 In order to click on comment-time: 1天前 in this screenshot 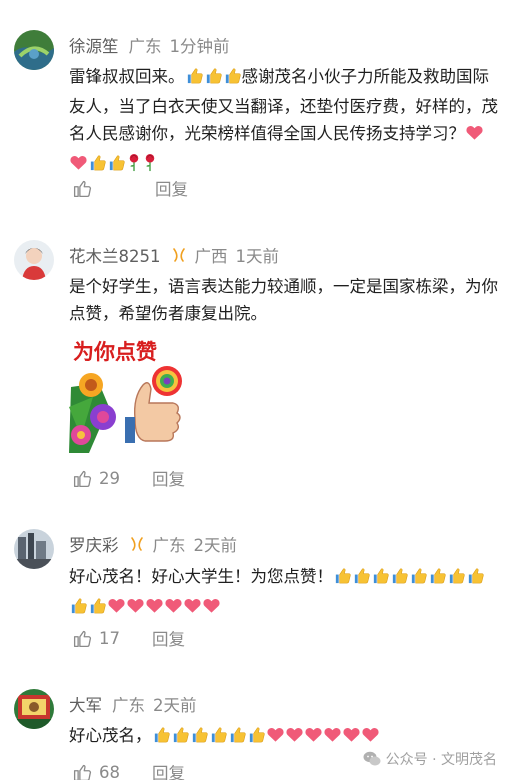, I will do `click(257, 256)`.